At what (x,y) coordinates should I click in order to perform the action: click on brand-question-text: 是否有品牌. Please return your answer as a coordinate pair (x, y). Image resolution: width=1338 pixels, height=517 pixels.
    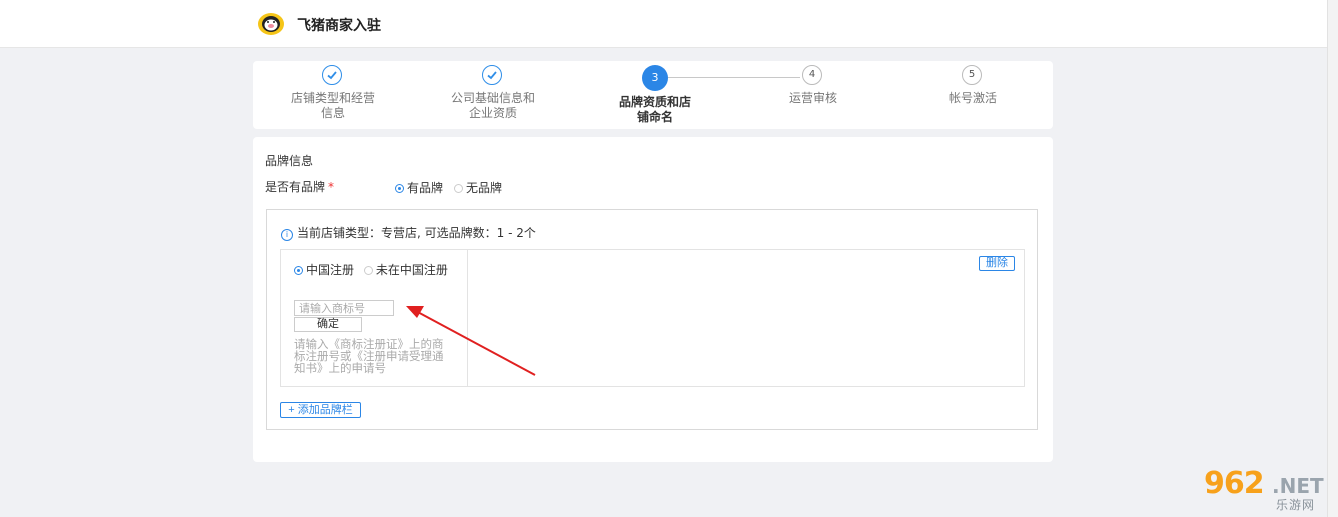
    Looking at the image, I should click on (295, 187).